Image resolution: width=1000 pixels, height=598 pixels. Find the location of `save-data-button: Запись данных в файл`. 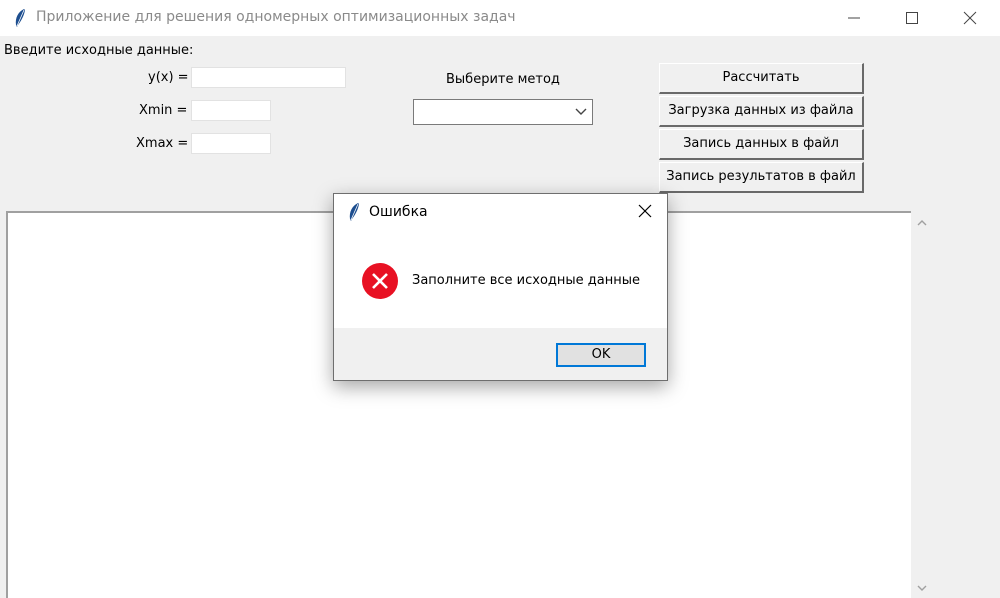

save-data-button: Запись данных в файл is located at coordinates (761, 144).